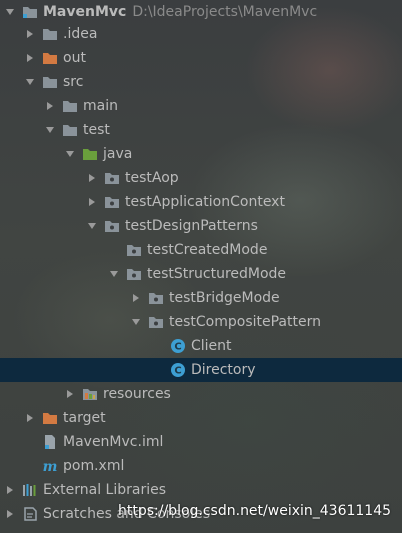 This screenshot has width=402, height=533. I want to click on tree-row-testapplicationcontext: testApplicationContext, so click(201, 202).